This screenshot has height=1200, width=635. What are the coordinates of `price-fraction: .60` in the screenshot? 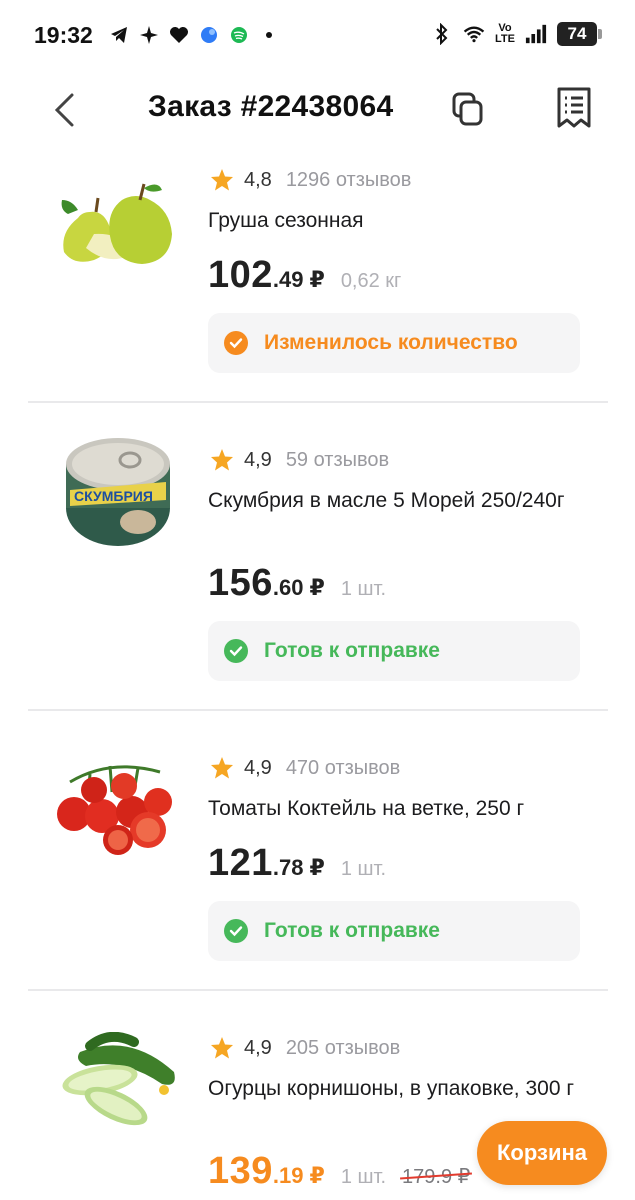 It's located at (288, 587).